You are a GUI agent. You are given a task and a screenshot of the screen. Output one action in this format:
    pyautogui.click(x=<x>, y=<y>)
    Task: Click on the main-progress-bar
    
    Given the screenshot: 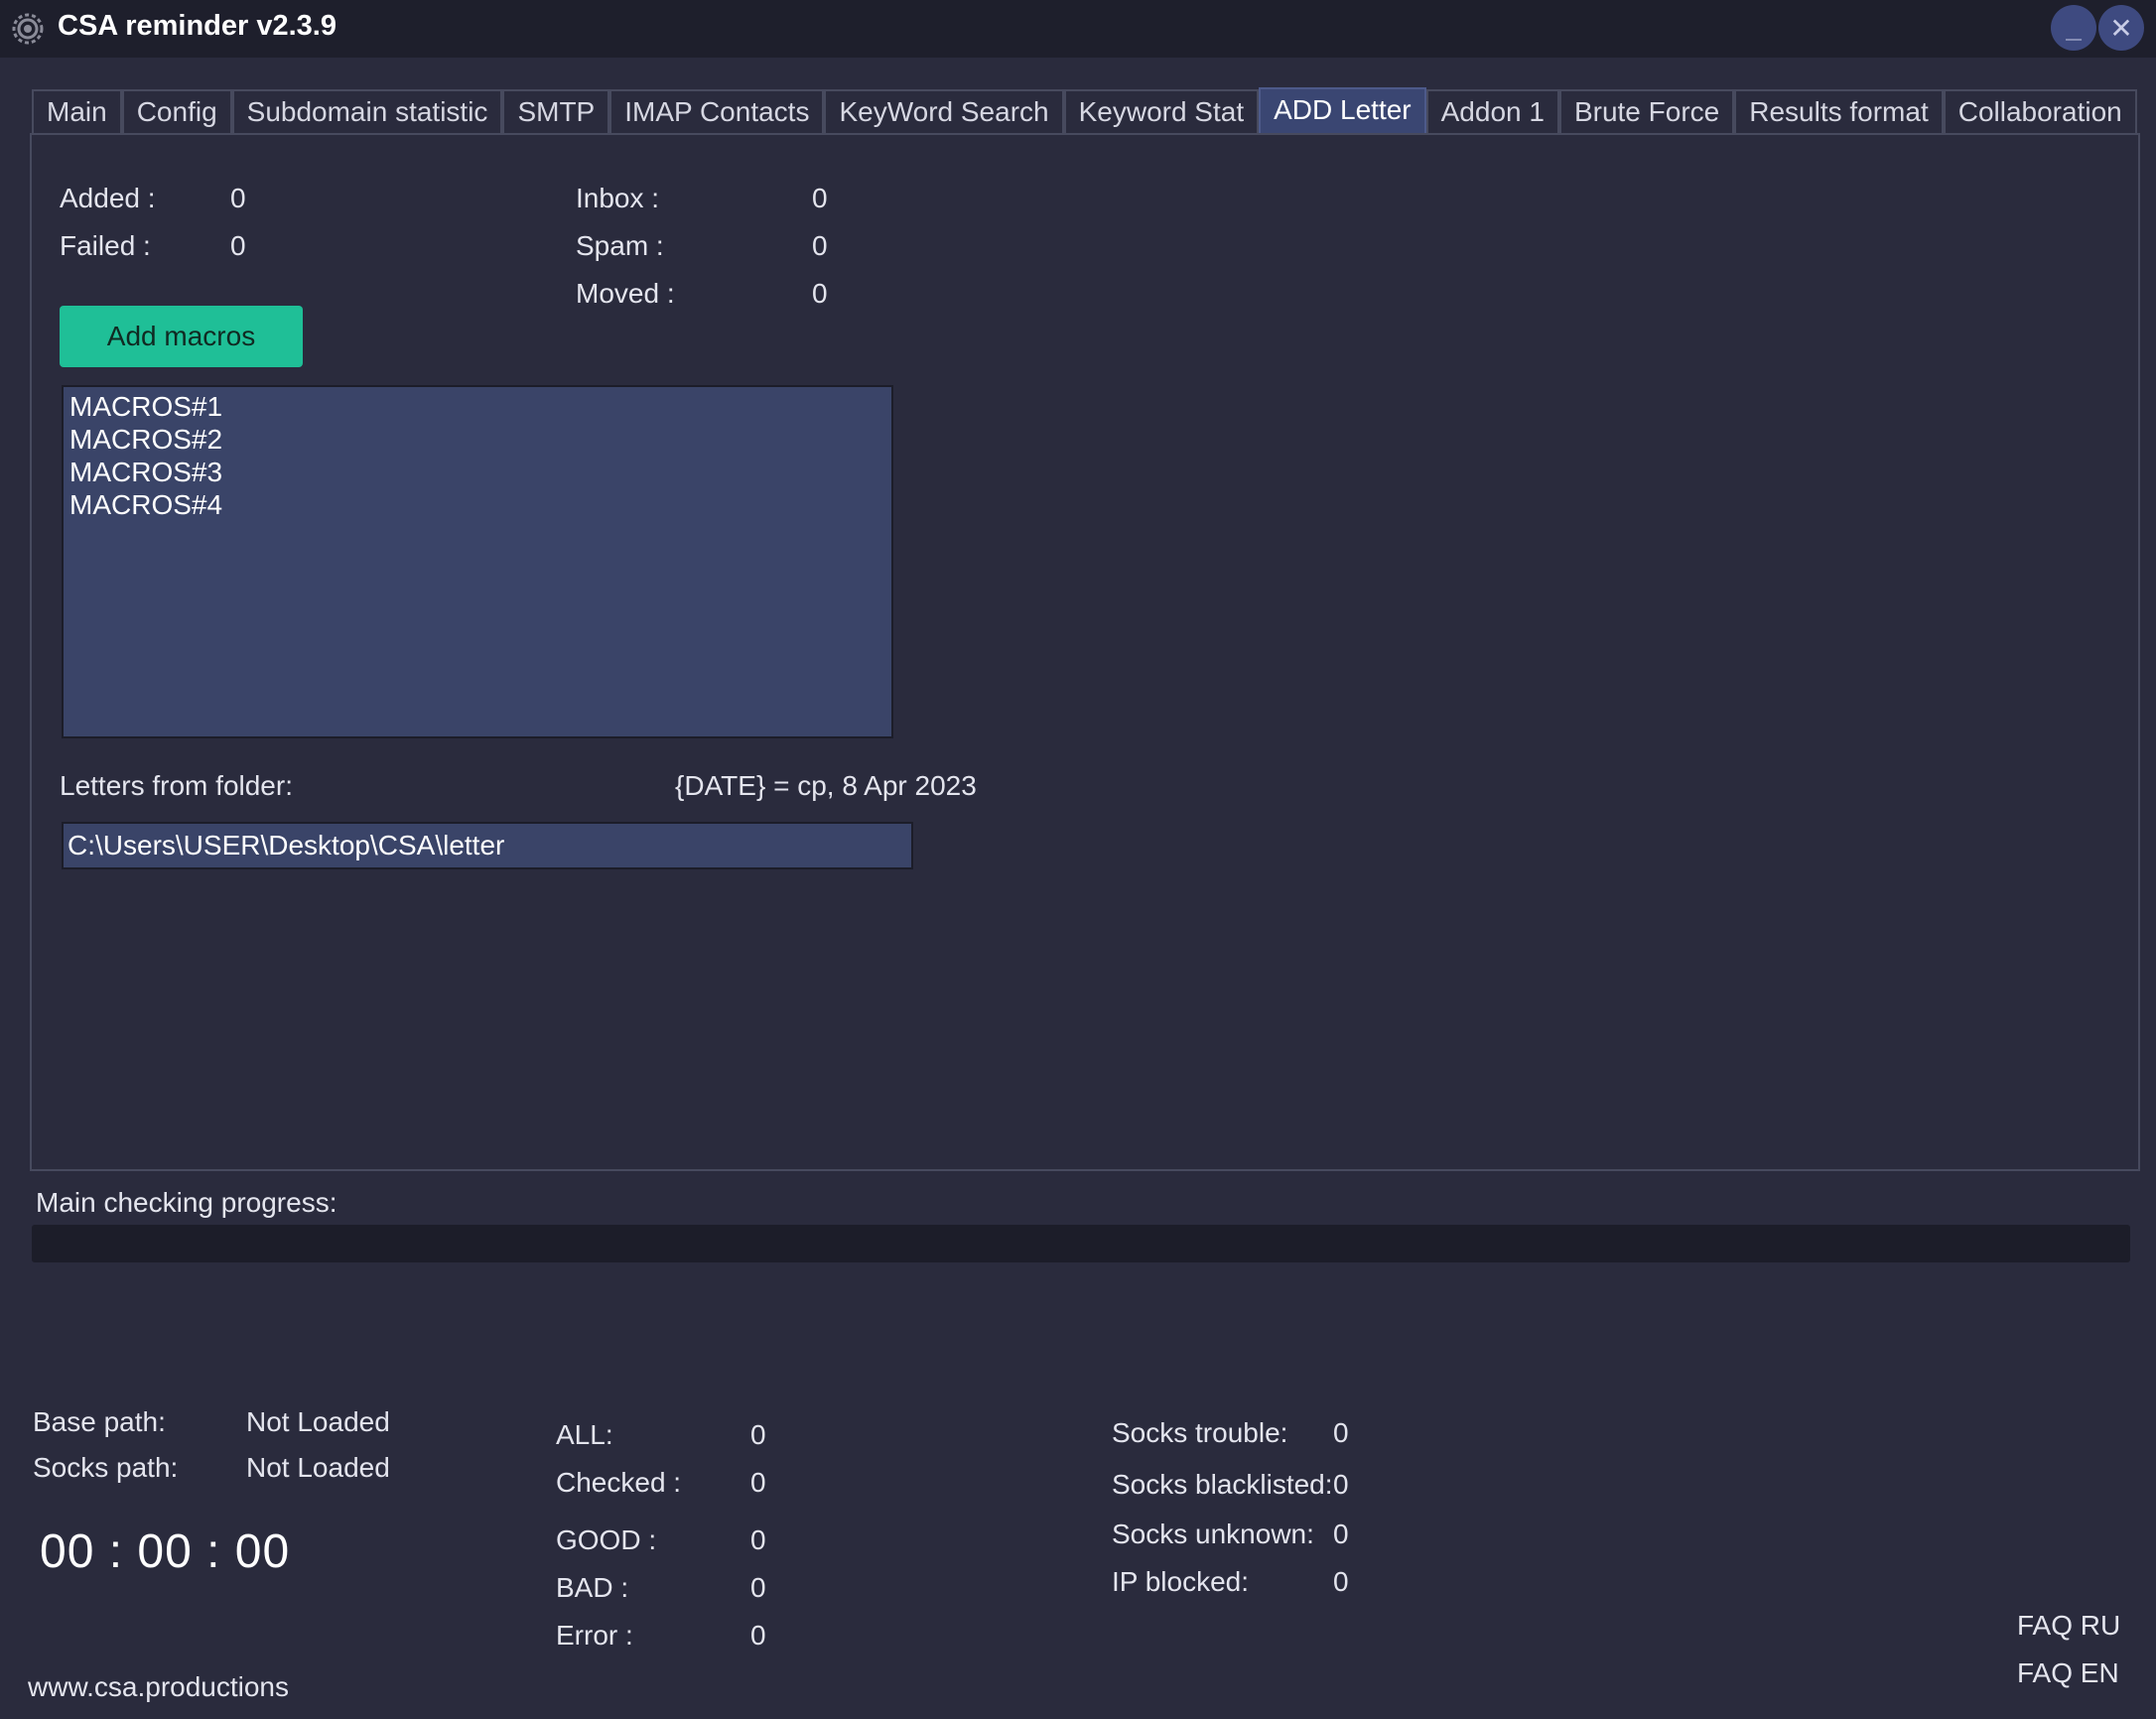 What is the action you would take?
    pyautogui.click(x=1081, y=1243)
    